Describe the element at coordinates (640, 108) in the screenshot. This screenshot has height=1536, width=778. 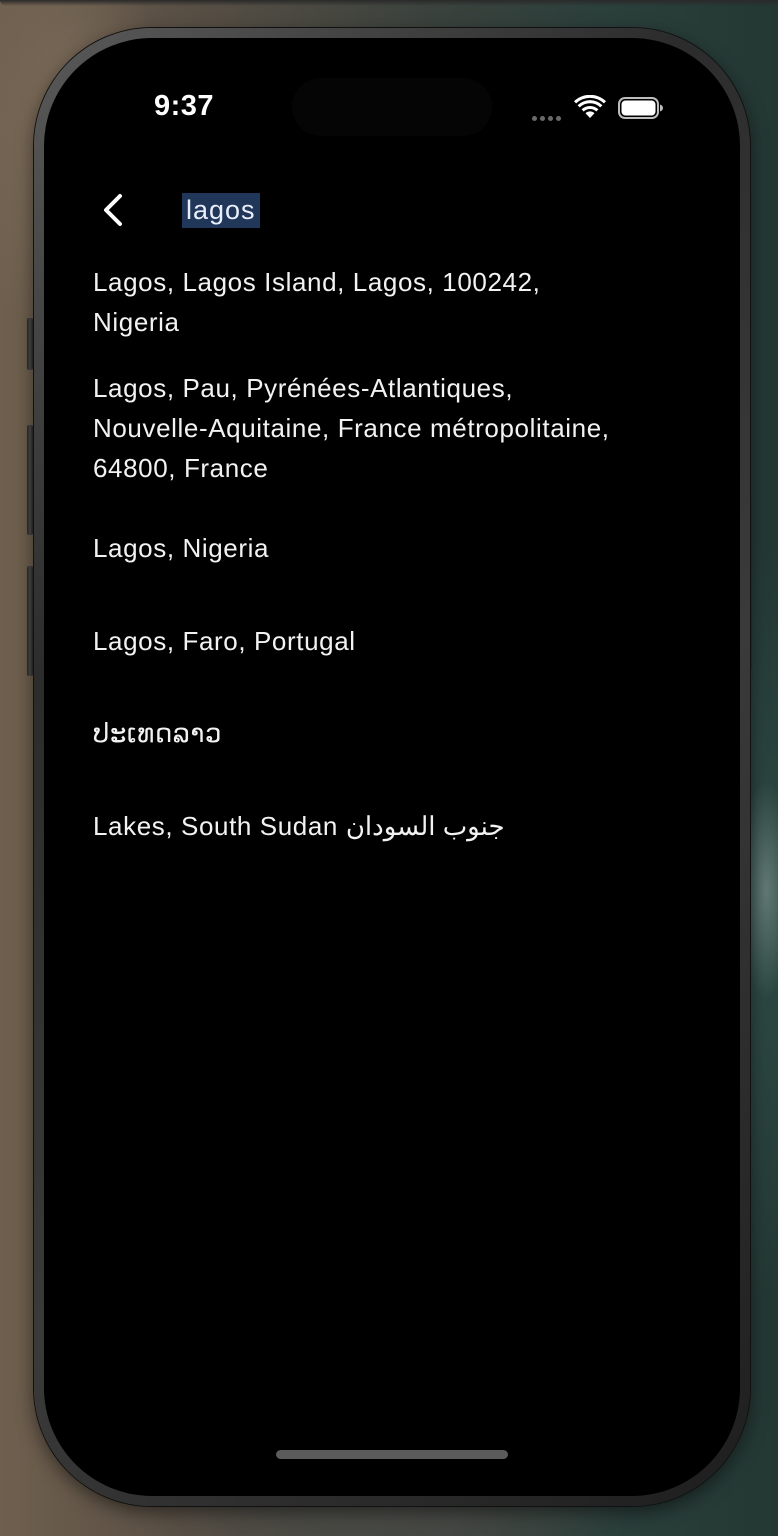
I see `battery-icon` at that location.